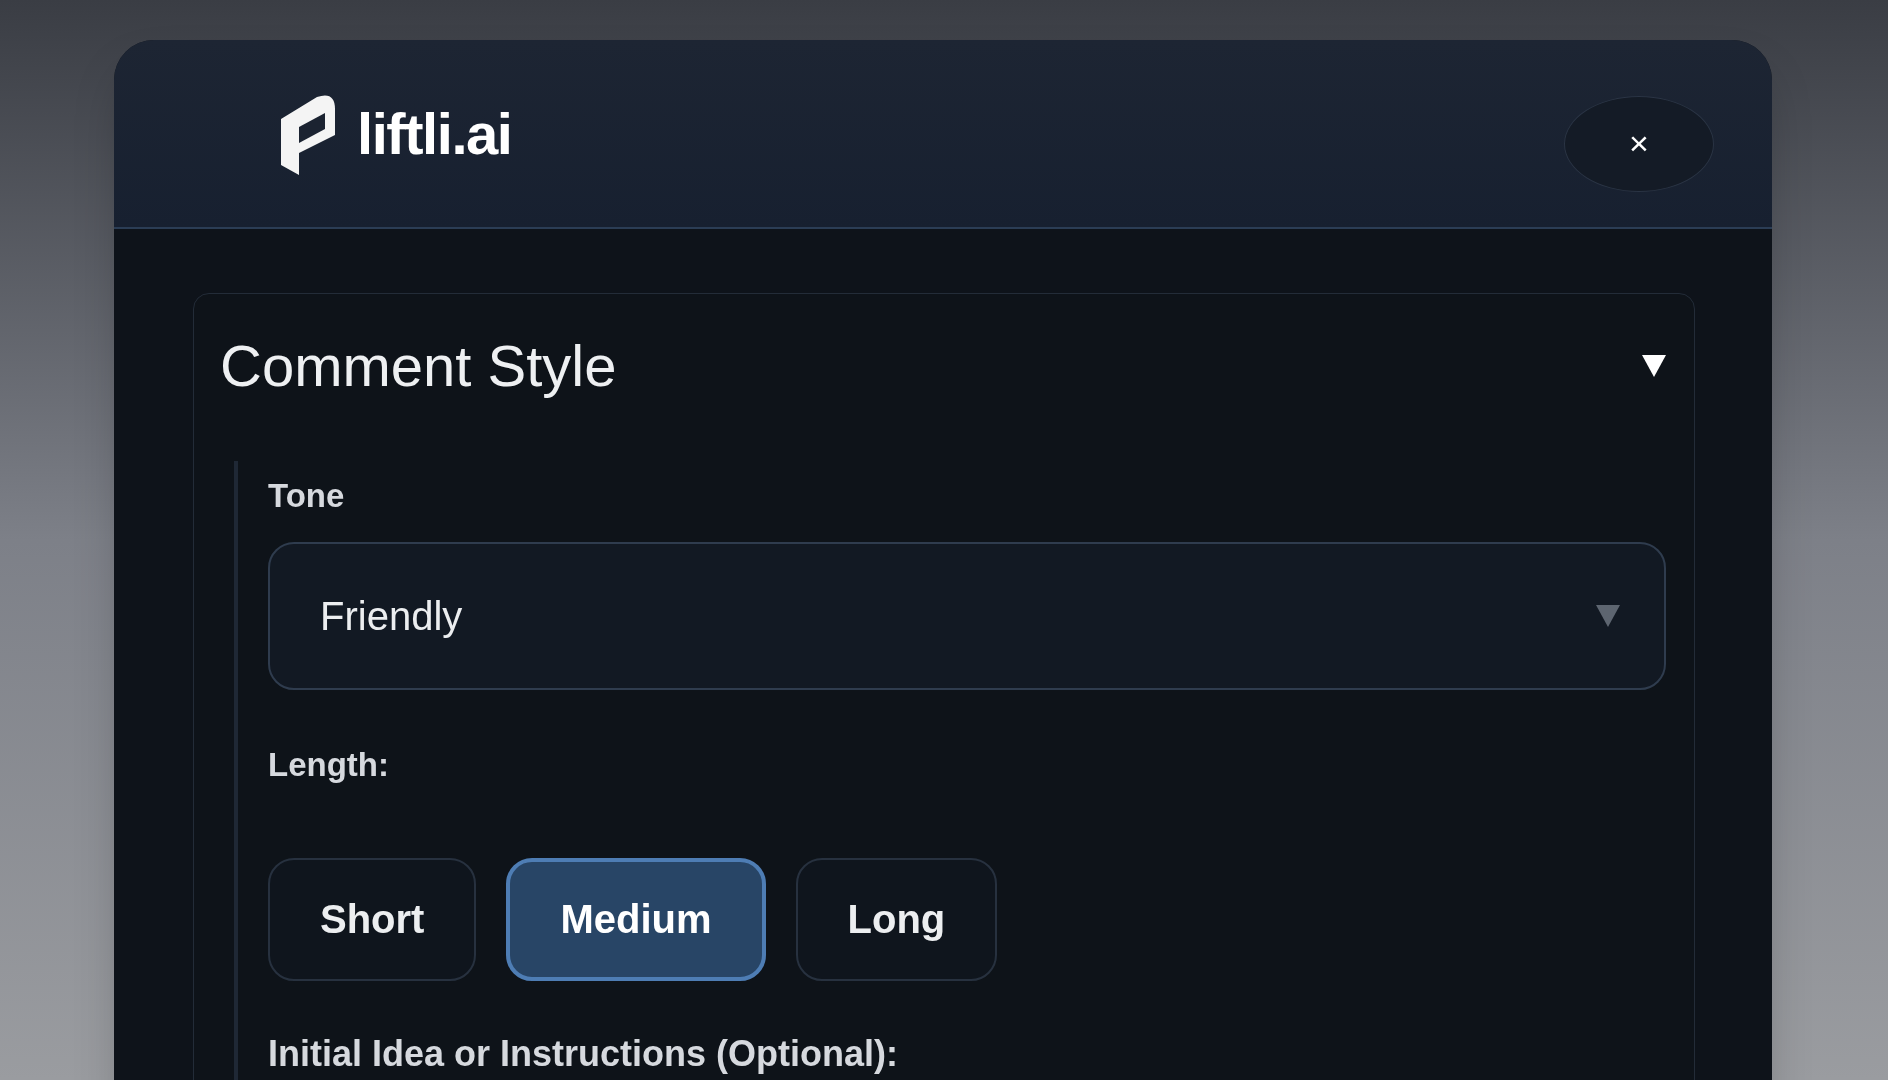  Describe the element at coordinates (434, 133) in the screenshot. I see `brand-name: liftli.ai` at that location.